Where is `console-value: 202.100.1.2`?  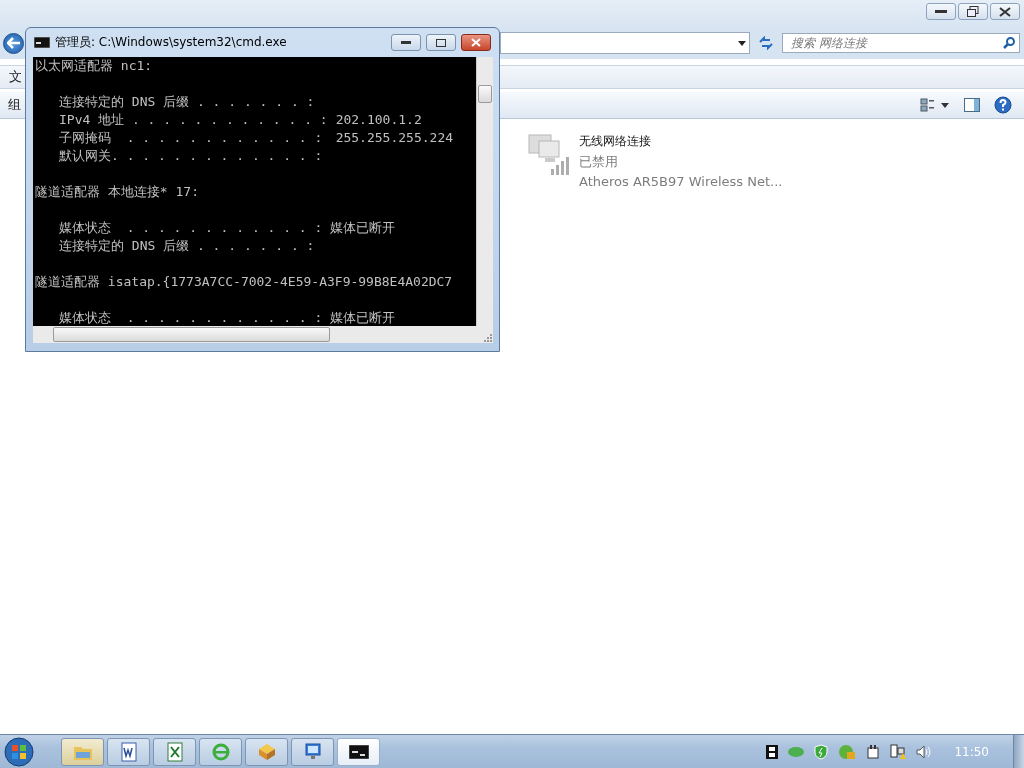 console-value: 202.100.1.2 is located at coordinates (379, 120).